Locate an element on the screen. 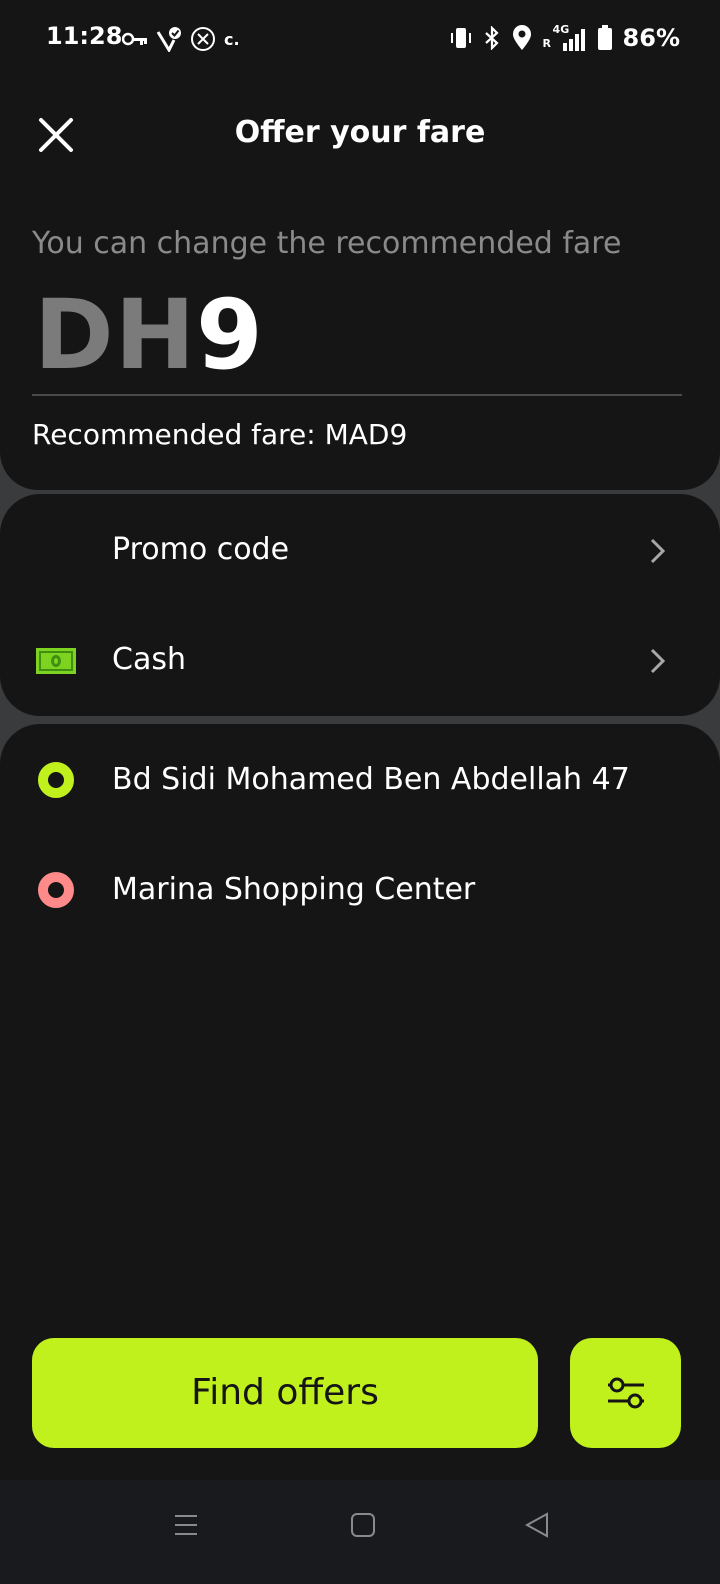  status-bar: 11:28 c. 4G R 86% is located at coordinates (360, 40).